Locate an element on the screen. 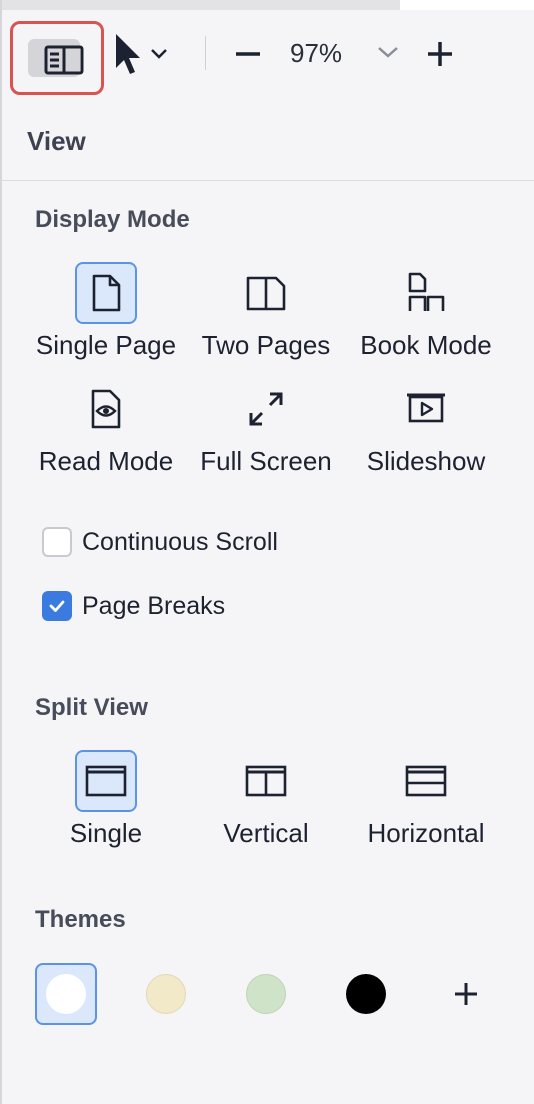 Image resolution: width=534 pixels, height=1104 pixels. theme-sepia-button is located at coordinates (166, 994).